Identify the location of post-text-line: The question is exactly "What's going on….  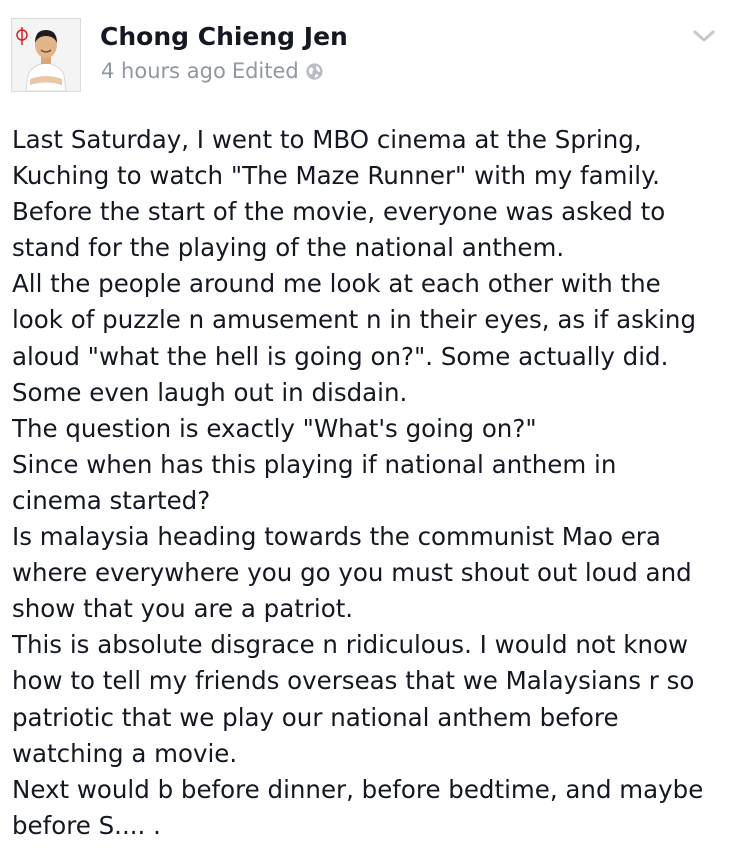
(274, 428).